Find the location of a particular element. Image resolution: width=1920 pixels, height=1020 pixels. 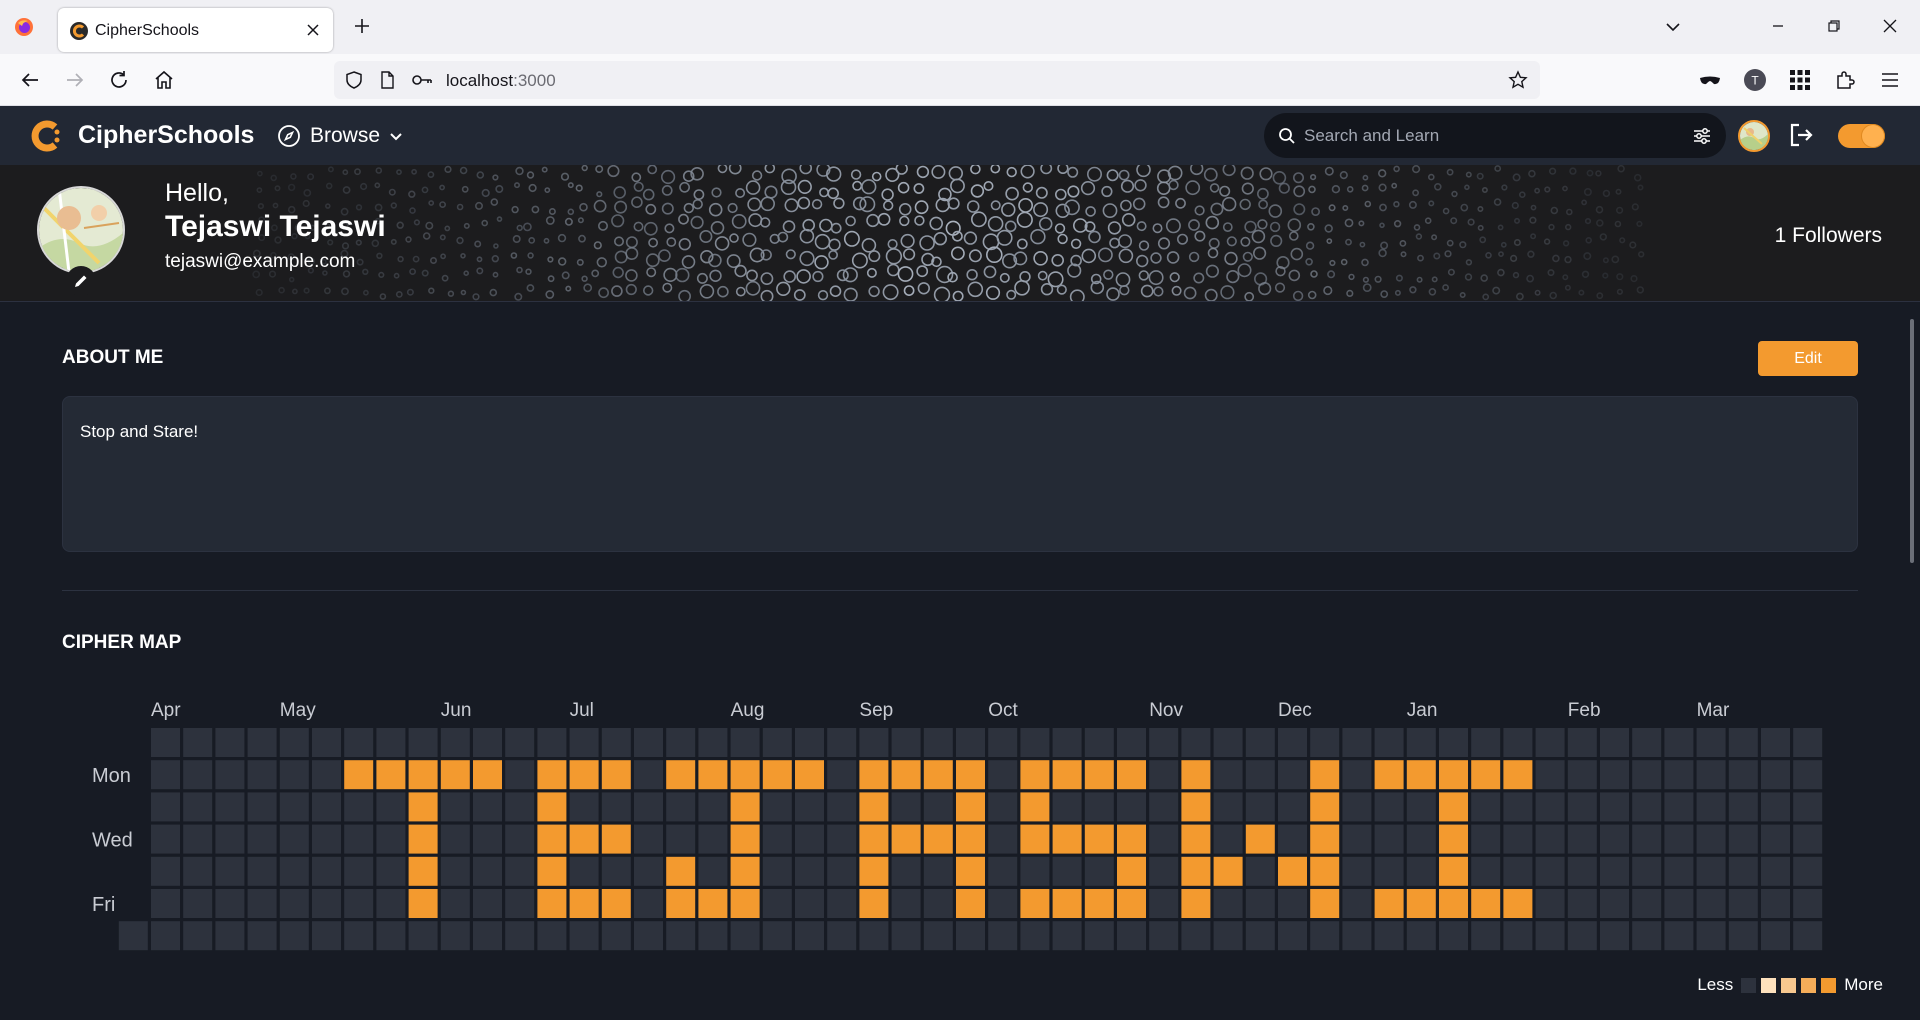

new-tab-icon is located at coordinates (362, 26).